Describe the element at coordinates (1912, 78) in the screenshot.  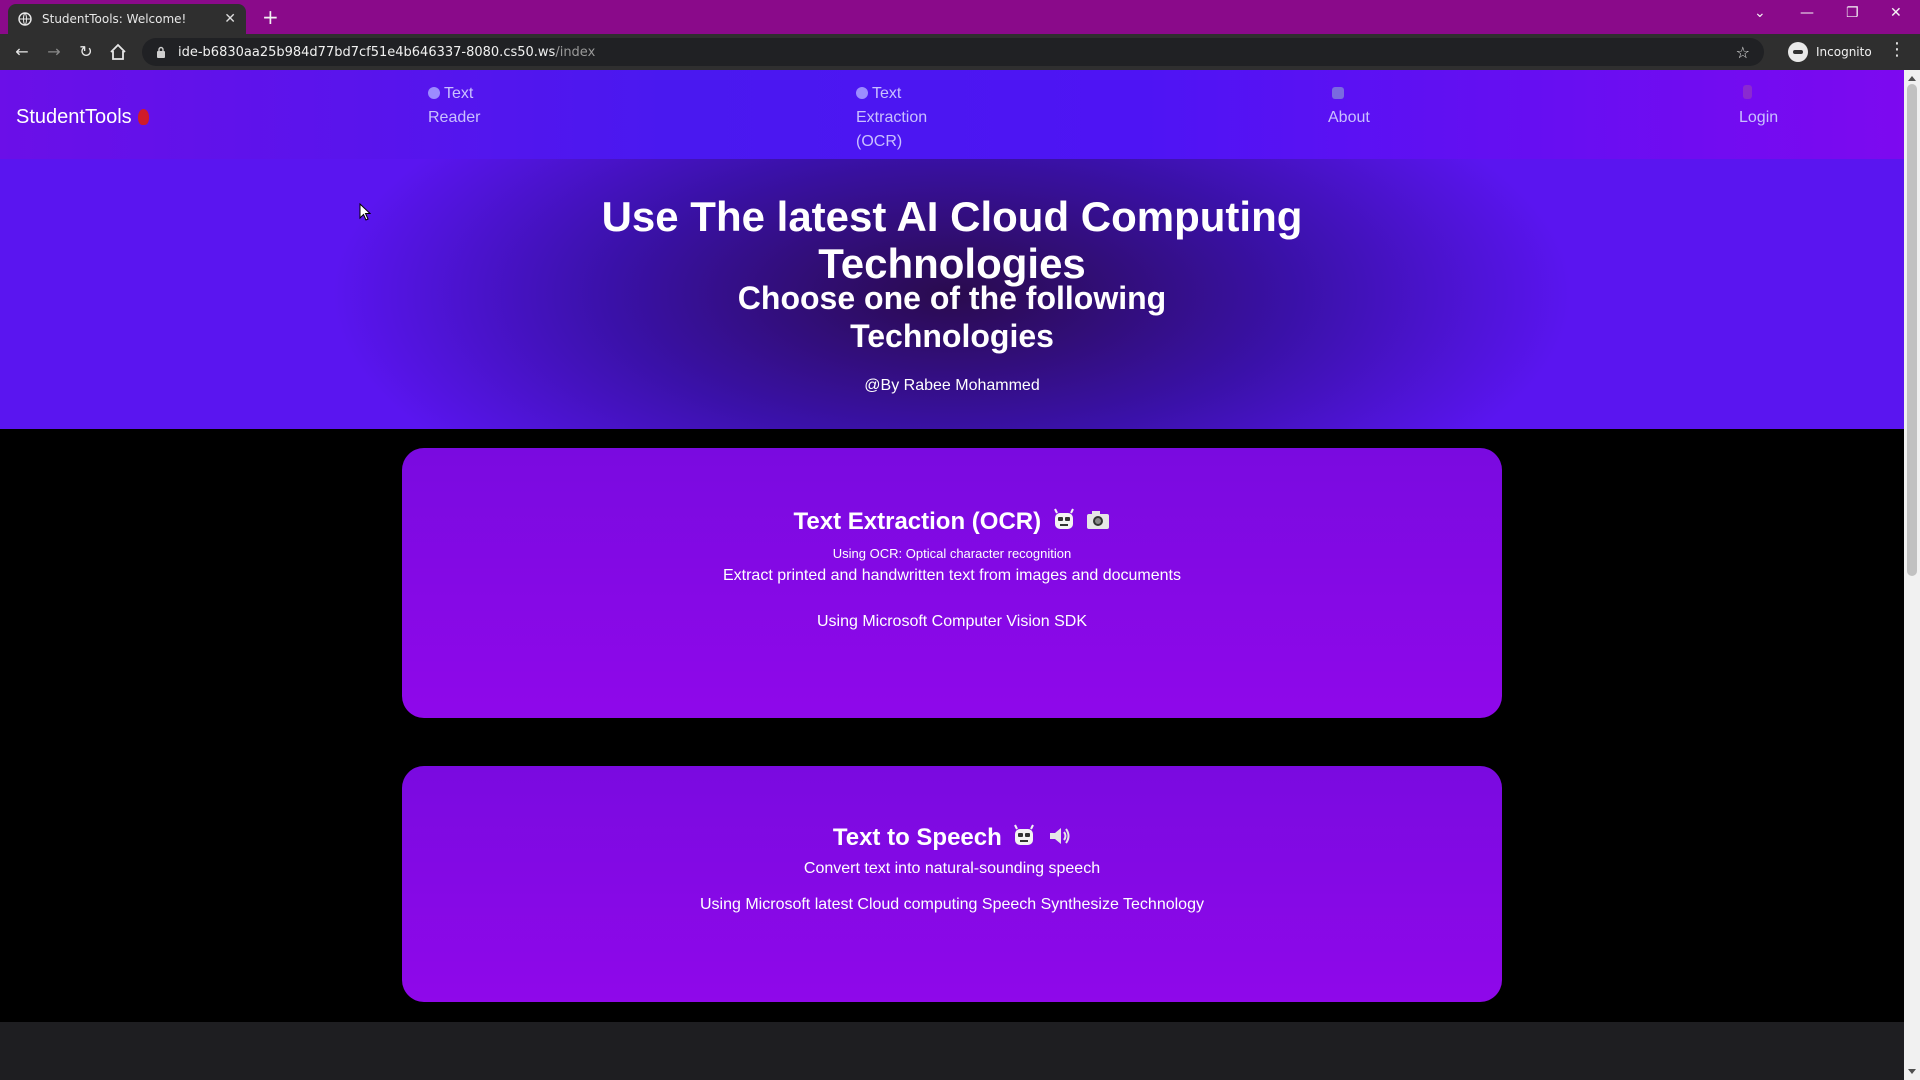
I see `scroll-up-icon` at that location.